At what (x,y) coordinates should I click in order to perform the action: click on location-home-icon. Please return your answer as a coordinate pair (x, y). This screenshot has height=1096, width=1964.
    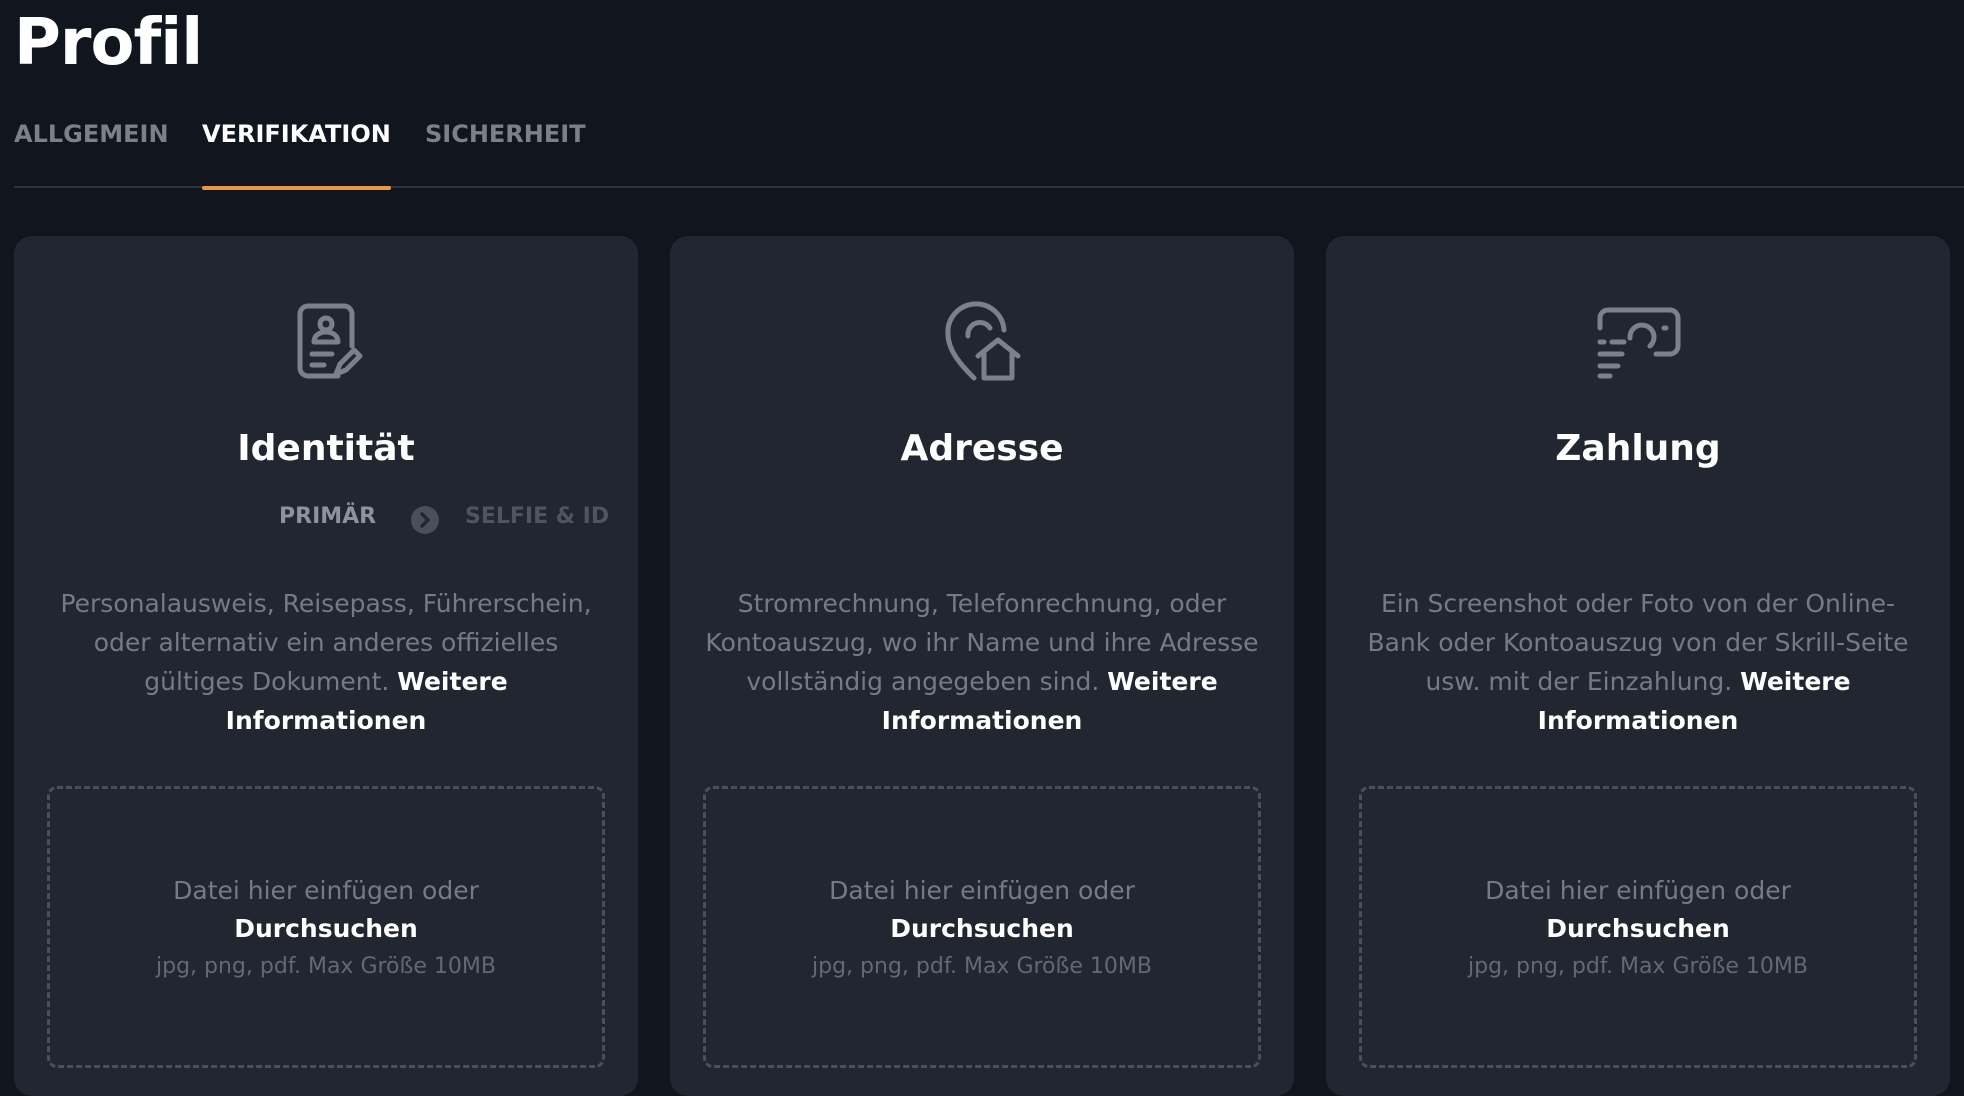
    Looking at the image, I should click on (982, 342).